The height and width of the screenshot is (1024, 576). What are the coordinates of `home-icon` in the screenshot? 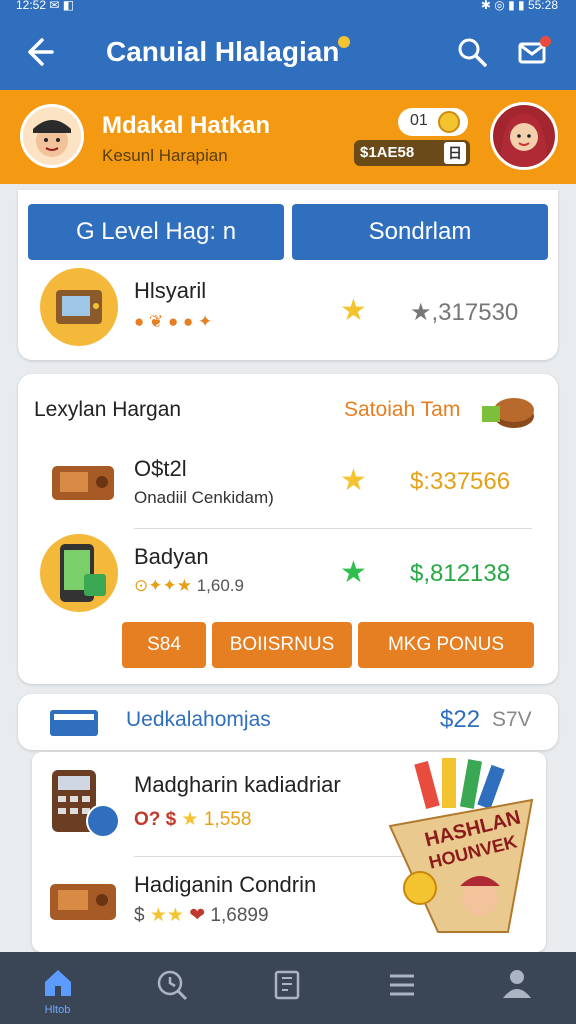 It's located at (58, 983).